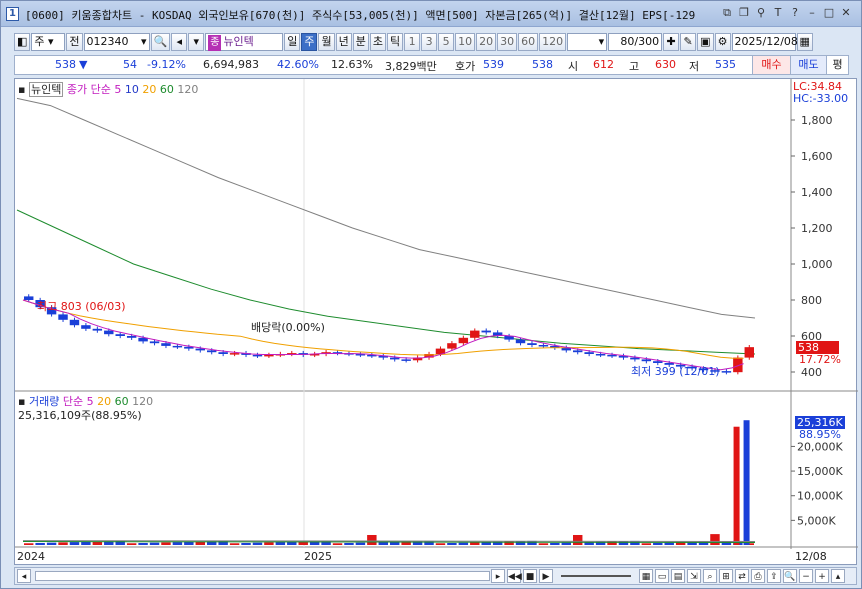  I want to click on hc-label: HC:-33.00, so click(821, 98).